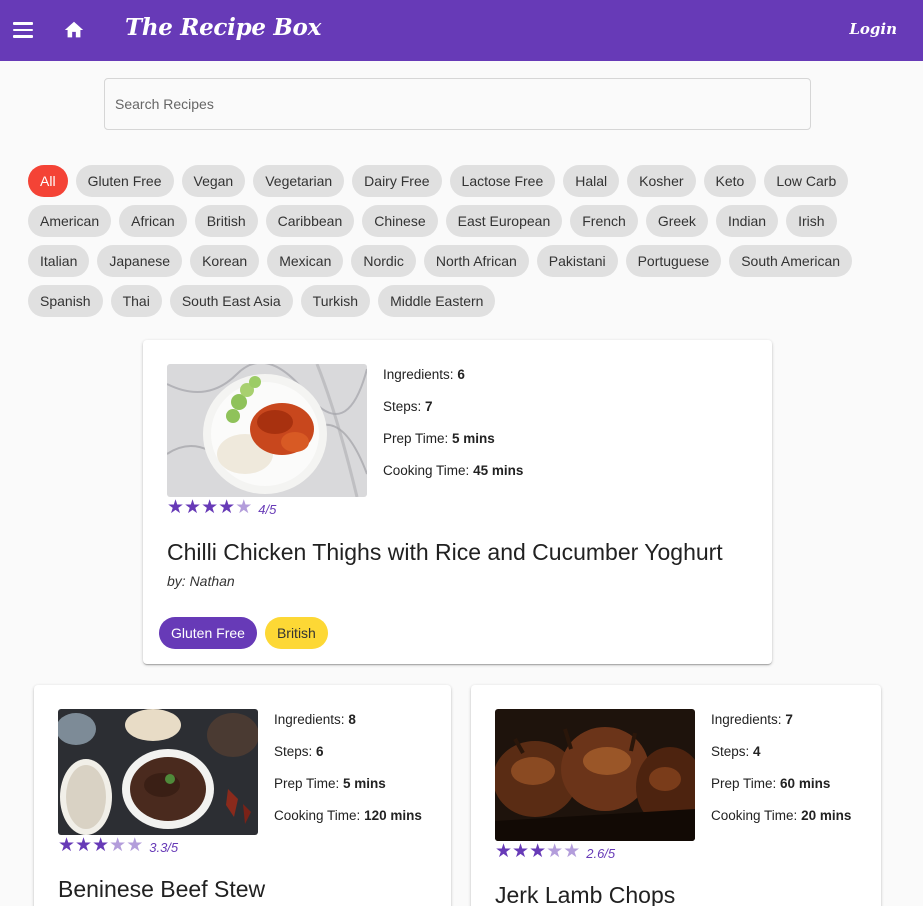 The image size is (923, 906). I want to click on steps-count: Steps: 6, so click(299, 751).